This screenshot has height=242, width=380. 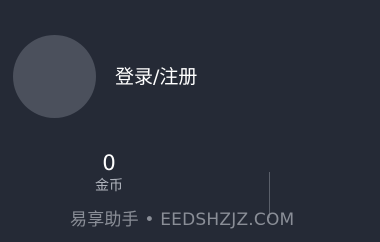 I want to click on coins-stat: 0 金币, so click(x=109, y=172).